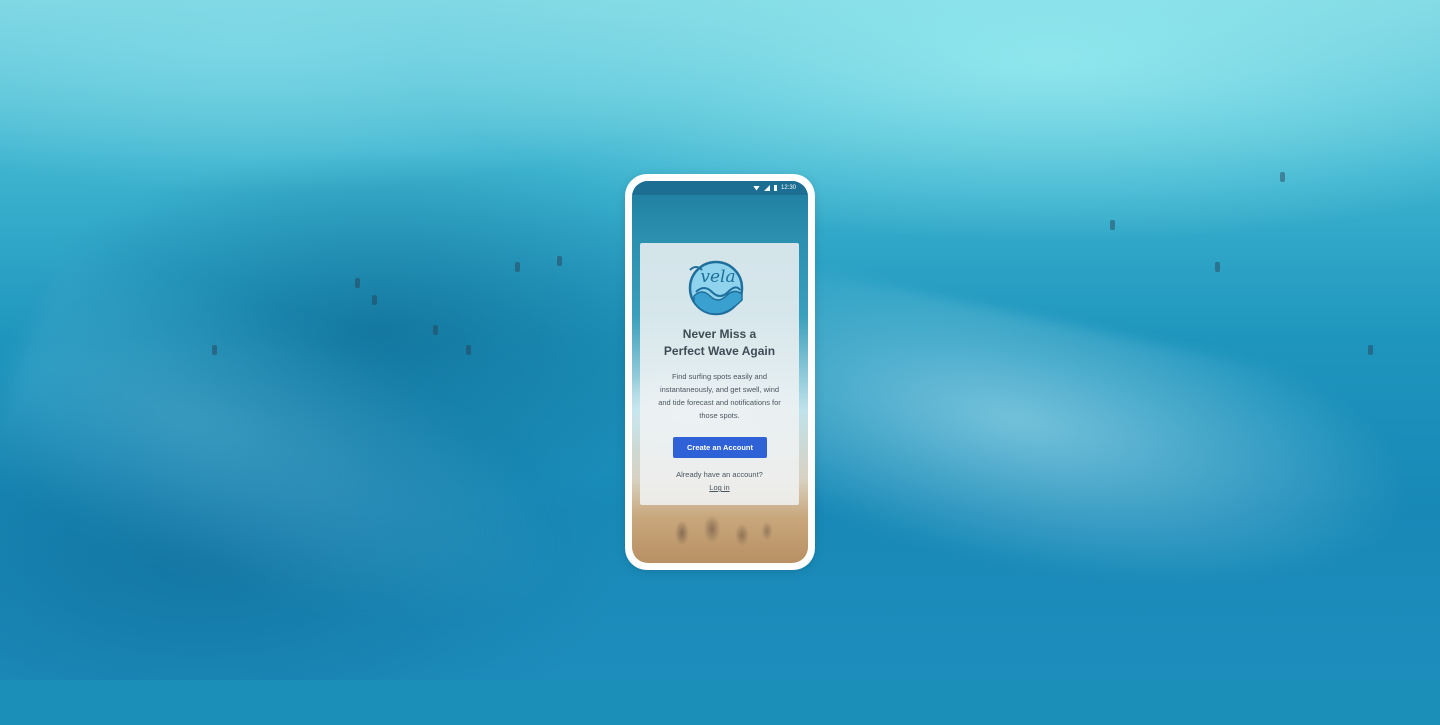 The height and width of the screenshot is (725, 1440). What do you see at coordinates (719, 487) in the screenshot?
I see `login-link: Log in` at bounding box center [719, 487].